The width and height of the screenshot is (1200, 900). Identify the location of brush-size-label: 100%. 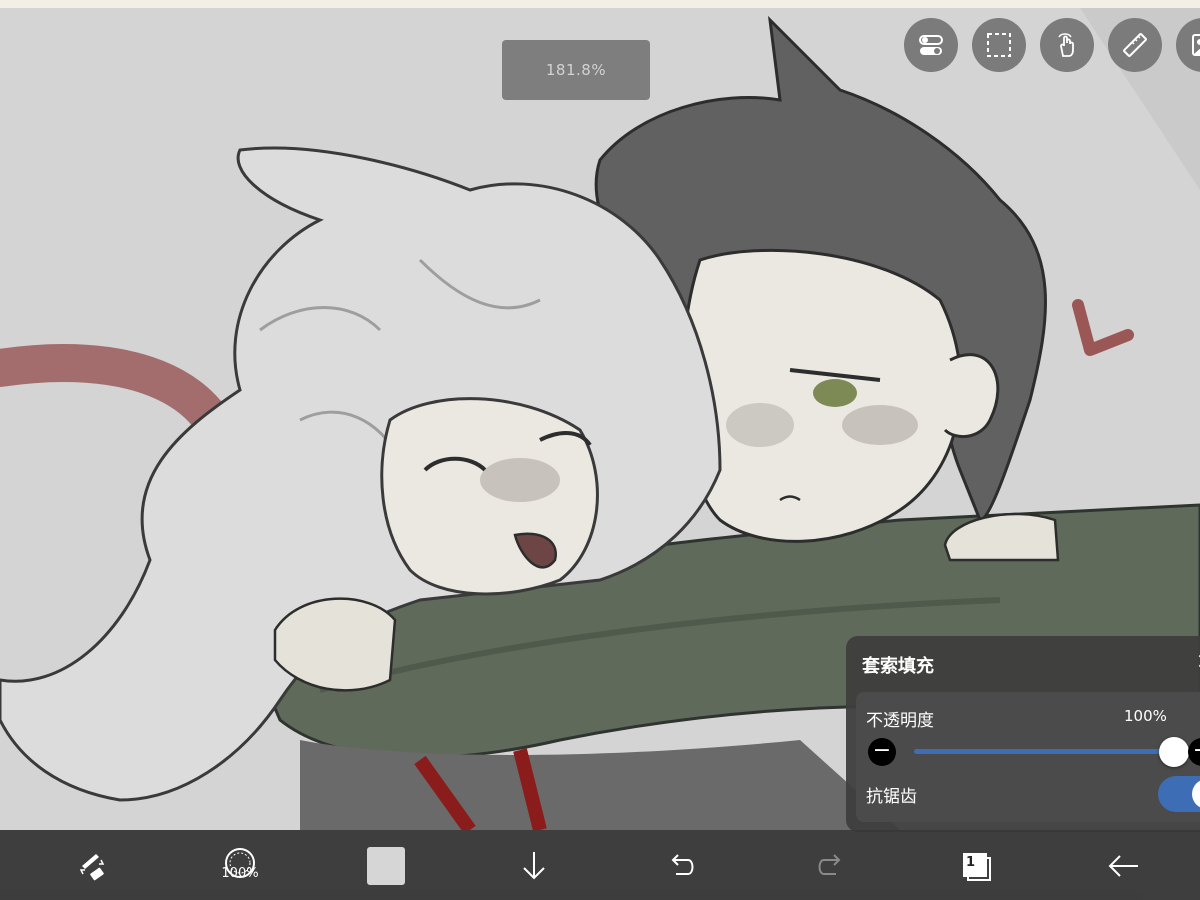
(240, 873).